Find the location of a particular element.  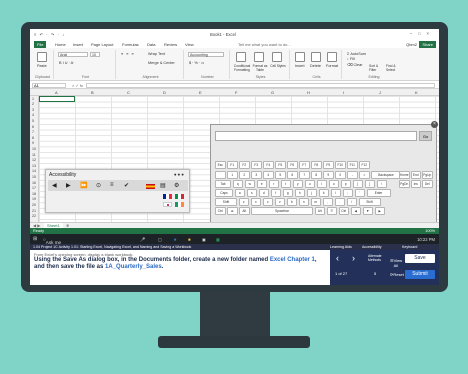

conditional-formatting-icon is located at coordinates (241, 57).